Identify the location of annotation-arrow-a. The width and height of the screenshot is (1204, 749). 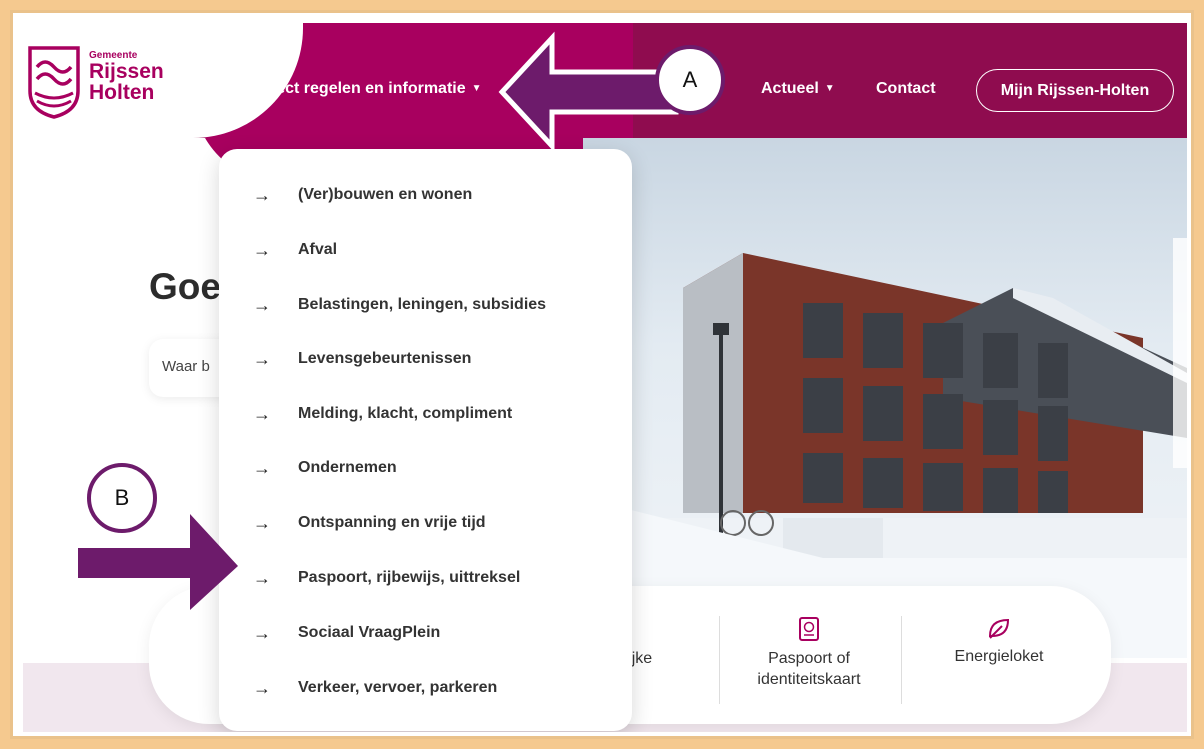
(588, 92).